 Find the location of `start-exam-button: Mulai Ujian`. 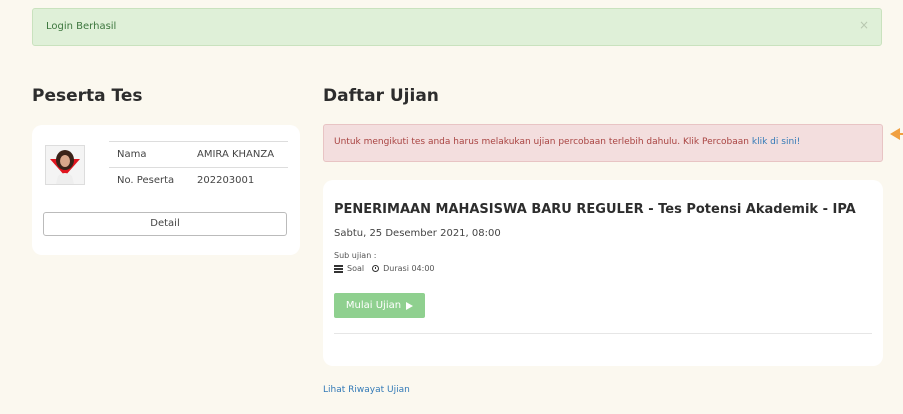

start-exam-button: Mulai Ujian is located at coordinates (379, 305).